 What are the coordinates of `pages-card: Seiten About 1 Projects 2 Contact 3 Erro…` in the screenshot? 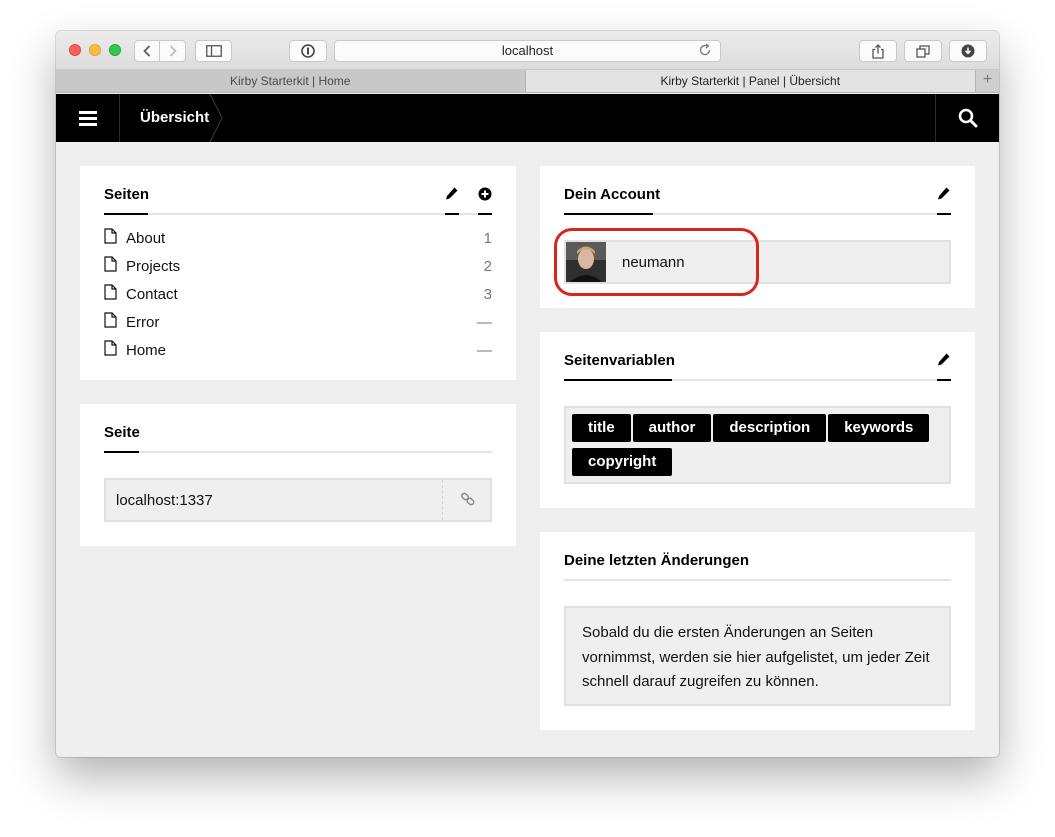 It's located at (298, 273).